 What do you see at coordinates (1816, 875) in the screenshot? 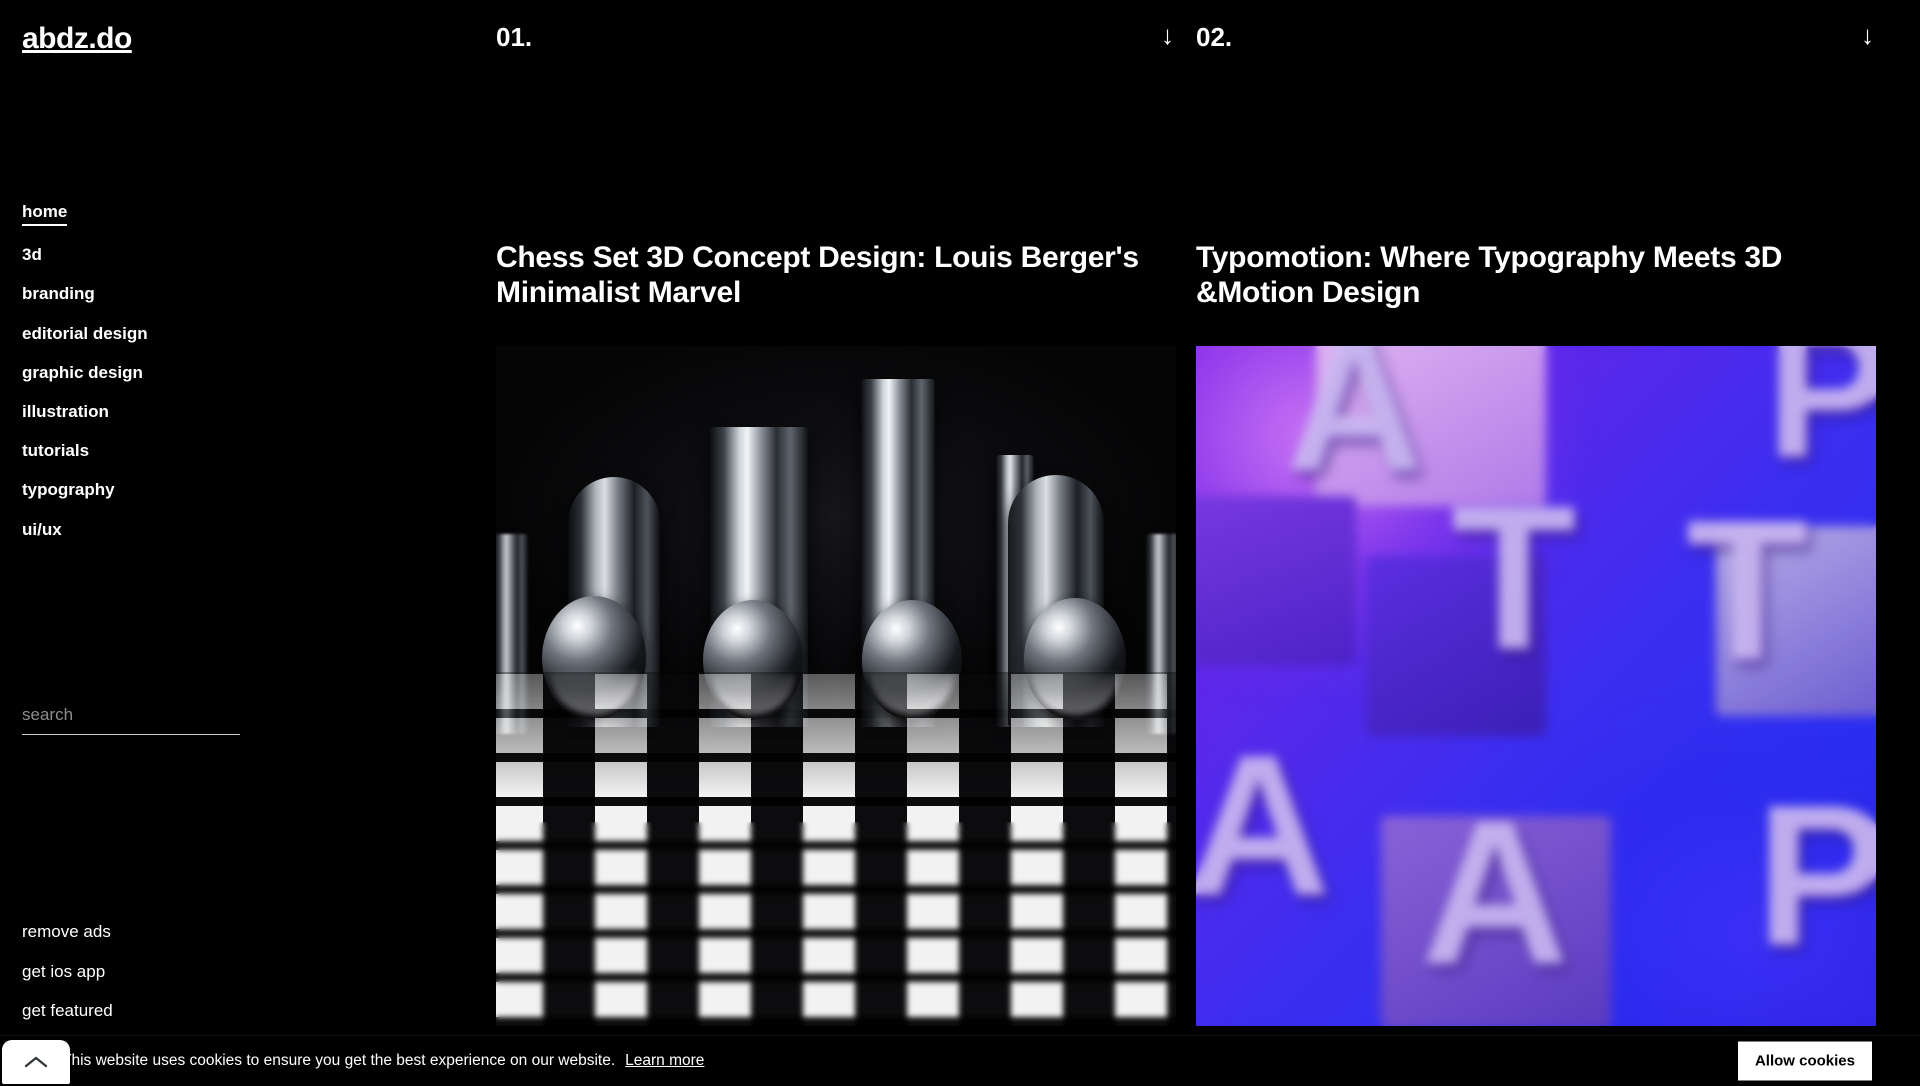
I see `typo-glyph-p-bottom: P` at bounding box center [1816, 875].